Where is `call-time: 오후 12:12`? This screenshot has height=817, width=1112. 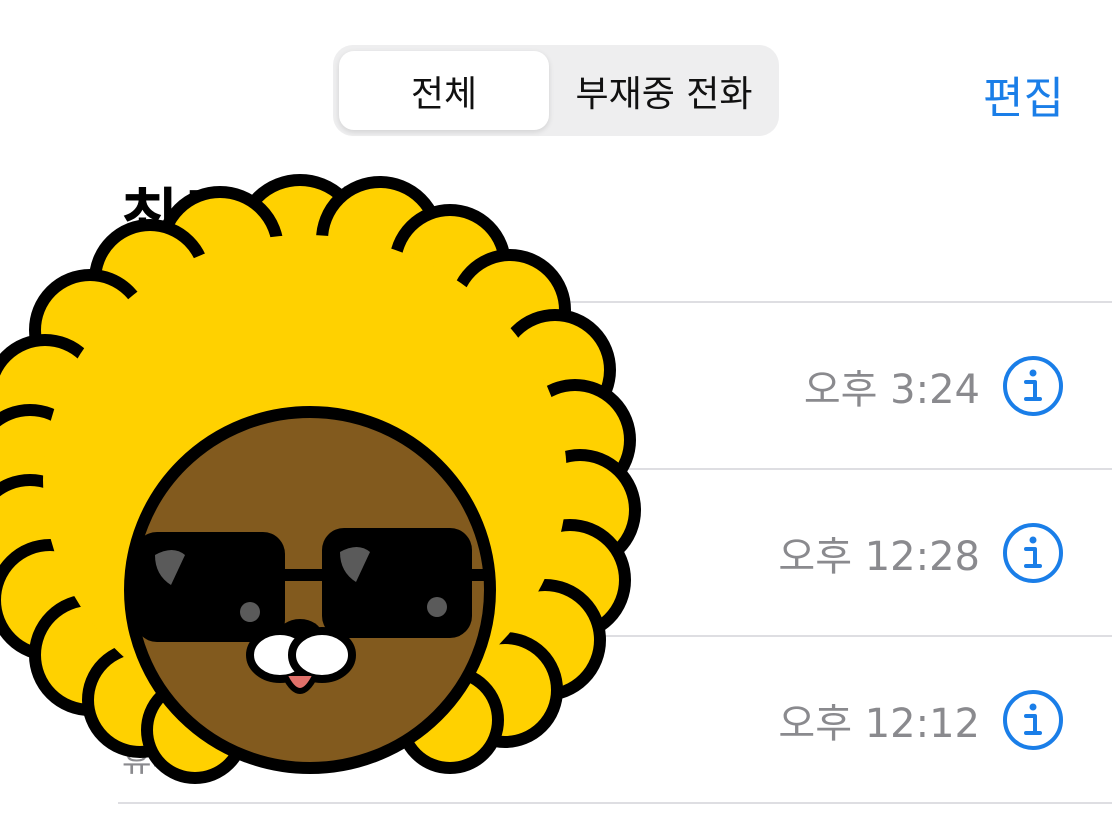
call-time: 오후 12:12 is located at coordinates (879, 724).